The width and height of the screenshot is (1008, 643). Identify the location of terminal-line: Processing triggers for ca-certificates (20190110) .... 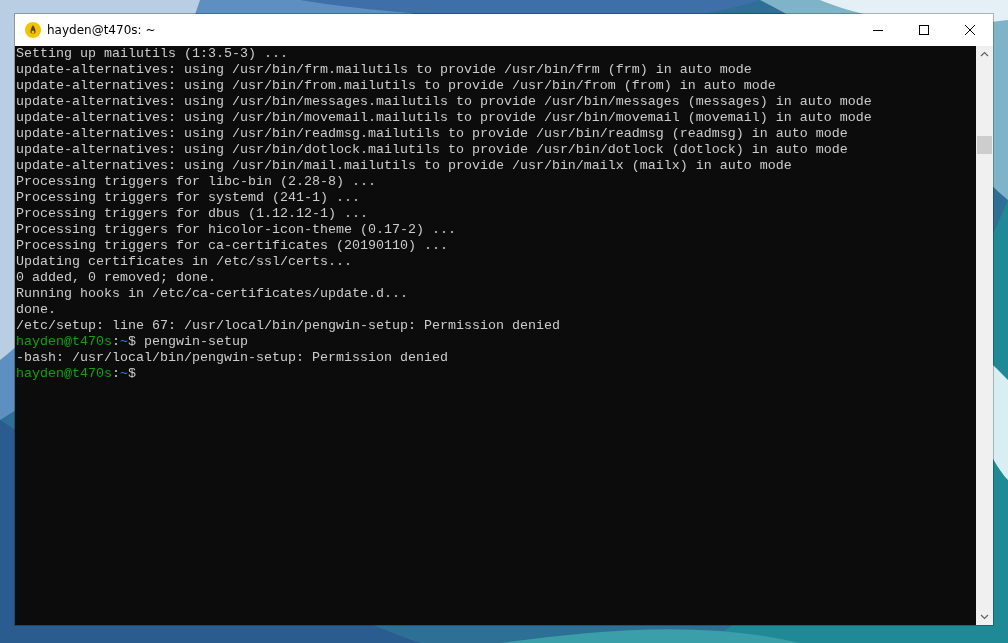
(232, 246).